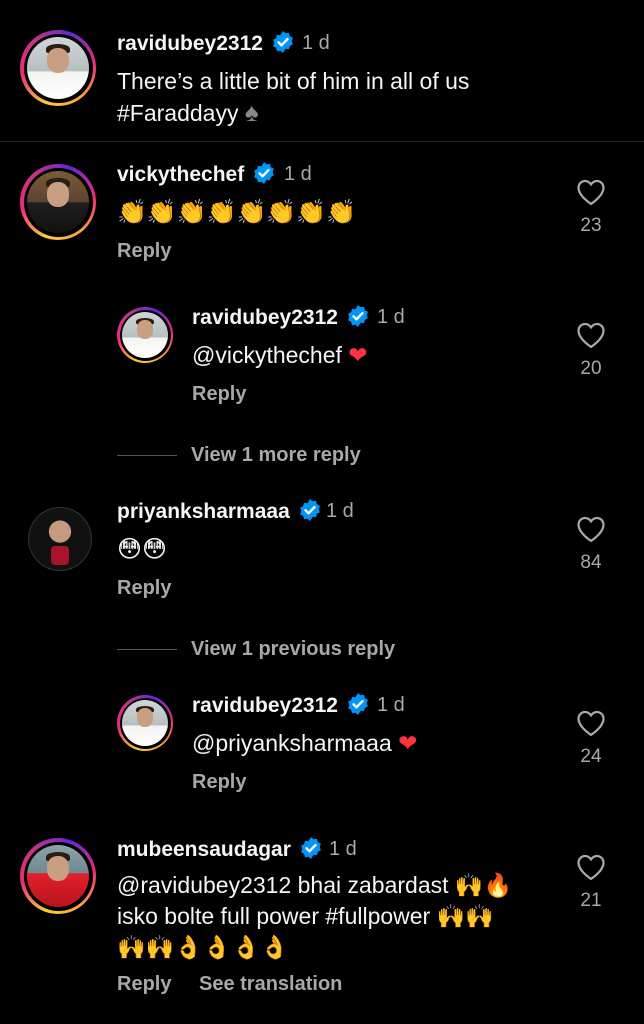 The image size is (644, 1024). What do you see at coordinates (292, 743) in the screenshot?
I see `mention-link: @priyanksharmaaa` at bounding box center [292, 743].